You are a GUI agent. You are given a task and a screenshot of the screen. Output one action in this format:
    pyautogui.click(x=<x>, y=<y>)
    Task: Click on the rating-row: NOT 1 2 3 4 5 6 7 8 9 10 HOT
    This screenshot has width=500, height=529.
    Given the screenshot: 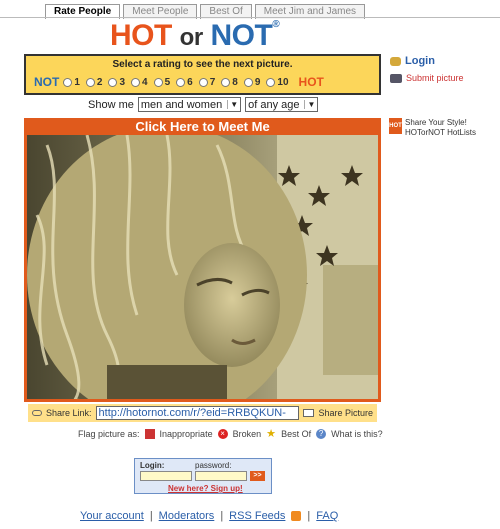 What is the action you would take?
    pyautogui.click(x=206, y=82)
    